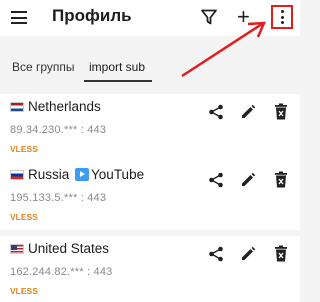 The image size is (320, 302). Describe the element at coordinates (43, 67) in the screenshot. I see `tab-all-groups: Все группы` at that location.